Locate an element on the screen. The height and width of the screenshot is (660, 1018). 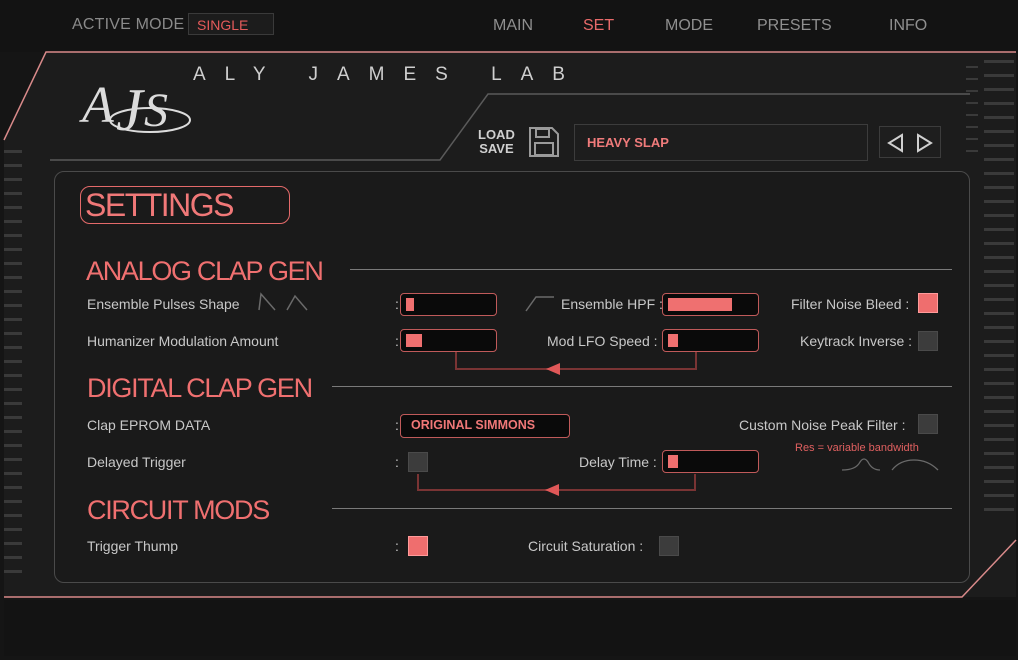
brand-name: ALY JAMES LAB is located at coordinates (388, 74).